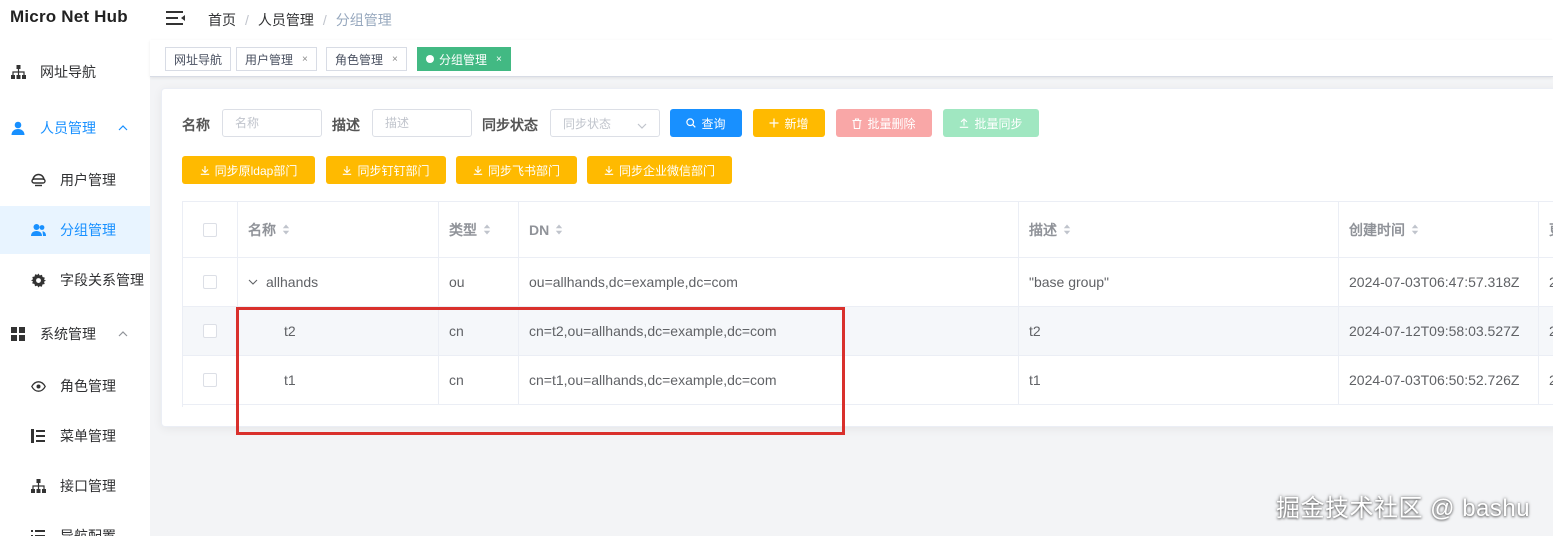 The height and width of the screenshot is (536, 1553). I want to click on add-label: 新增, so click(796, 123).